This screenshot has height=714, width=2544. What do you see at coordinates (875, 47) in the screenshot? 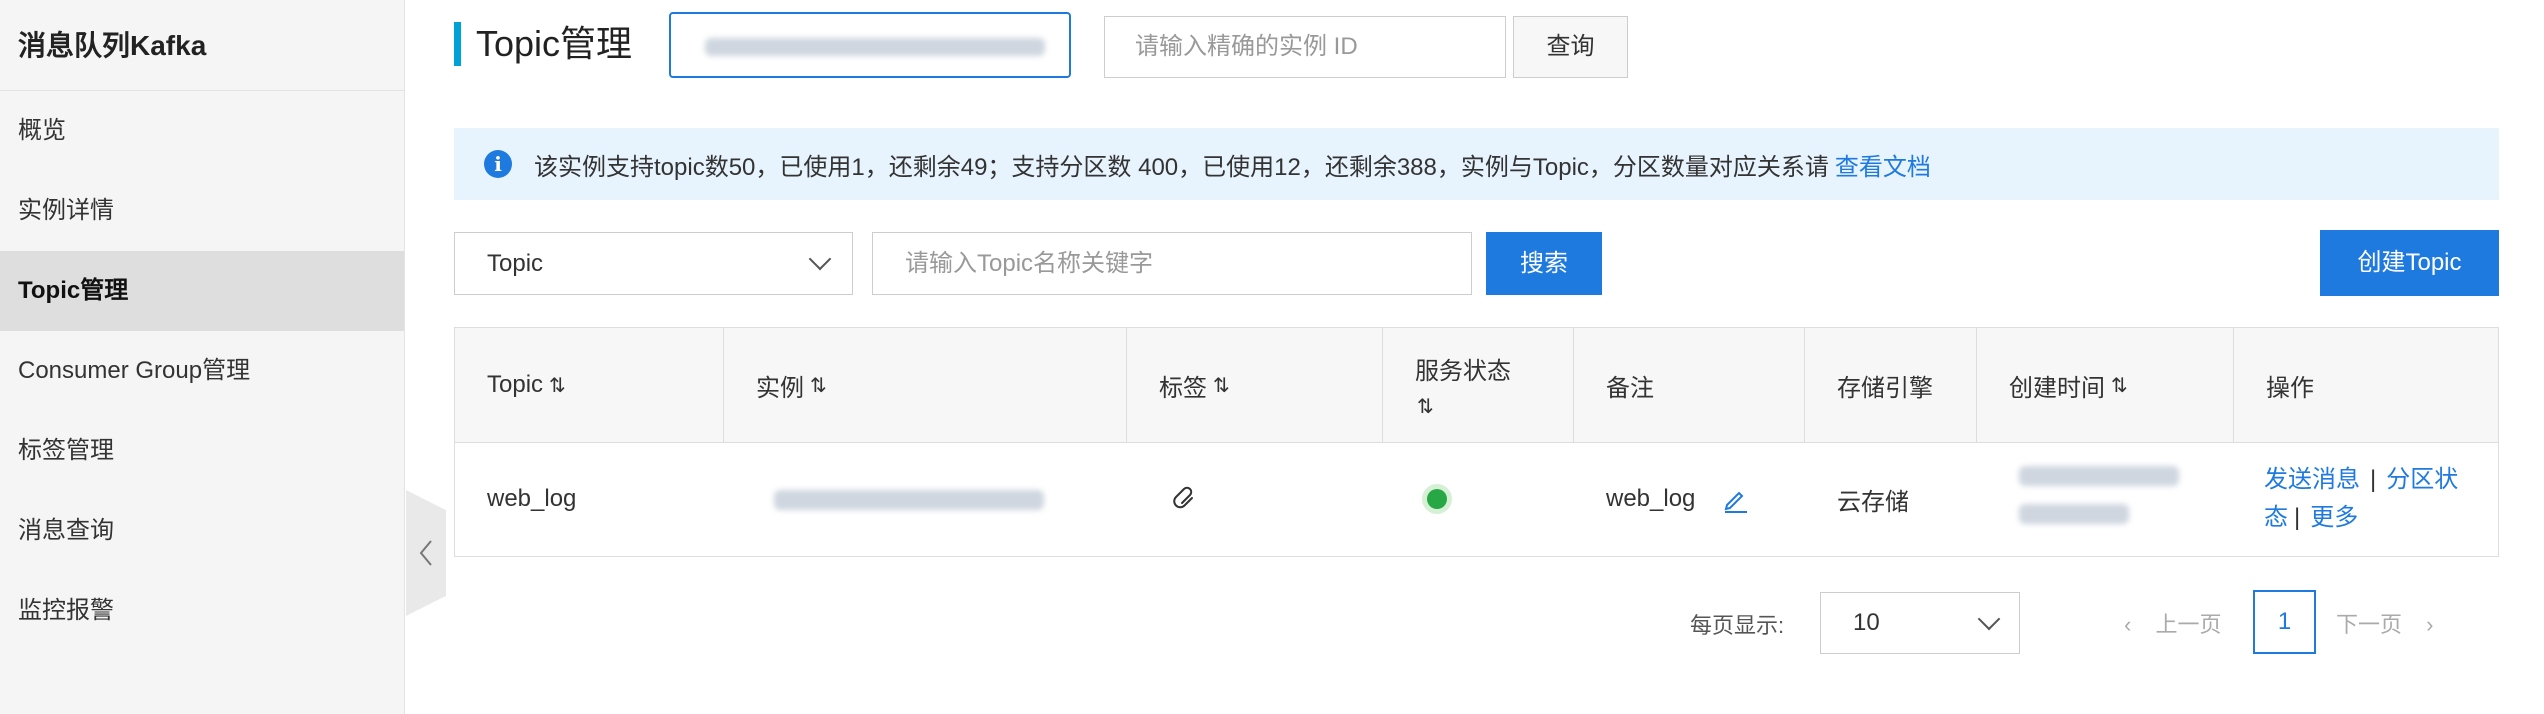
I see `redacted-instance-name` at bounding box center [875, 47].